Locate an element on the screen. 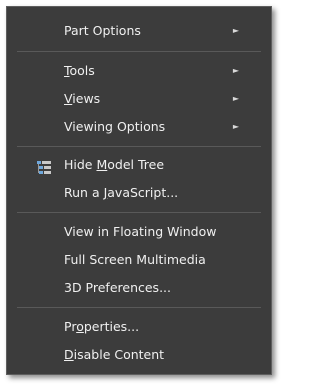 The image size is (320, 385). menu-item-hide-model-tree: Hide Model Tree is located at coordinates (139, 165).